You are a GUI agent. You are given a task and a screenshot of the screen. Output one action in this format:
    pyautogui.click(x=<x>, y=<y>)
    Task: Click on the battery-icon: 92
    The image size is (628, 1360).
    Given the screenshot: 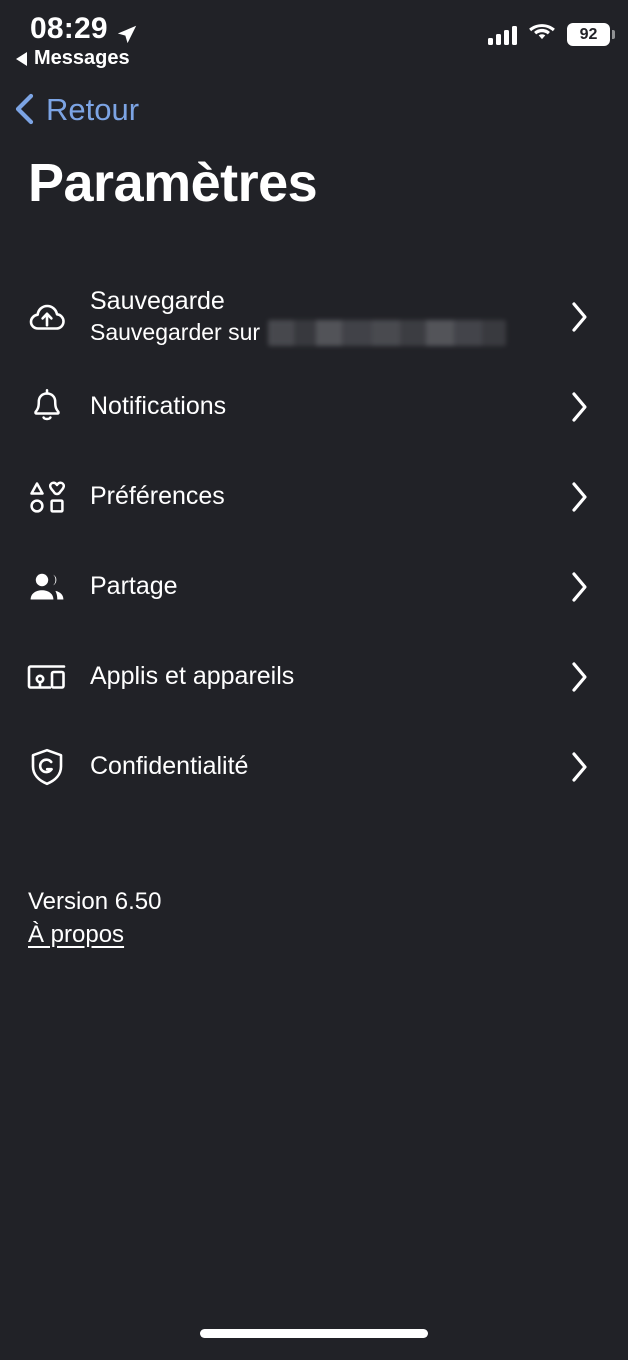 What is the action you would take?
    pyautogui.click(x=591, y=34)
    